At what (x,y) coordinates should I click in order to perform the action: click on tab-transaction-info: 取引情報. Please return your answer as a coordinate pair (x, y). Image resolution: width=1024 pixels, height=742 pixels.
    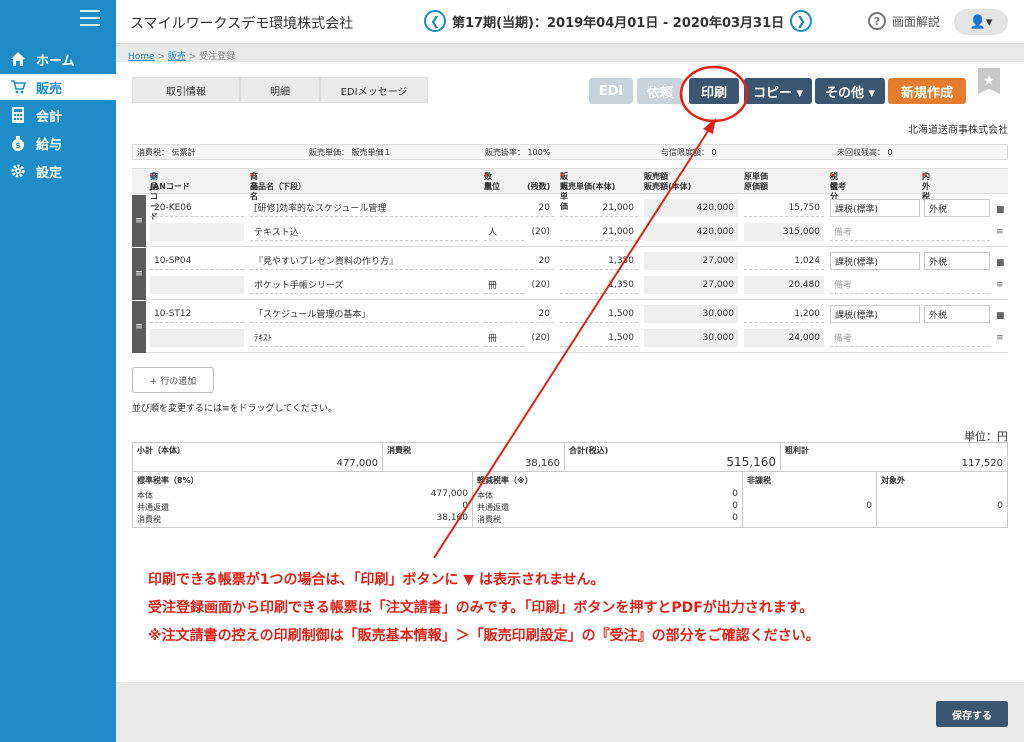
    Looking at the image, I should click on (186, 90).